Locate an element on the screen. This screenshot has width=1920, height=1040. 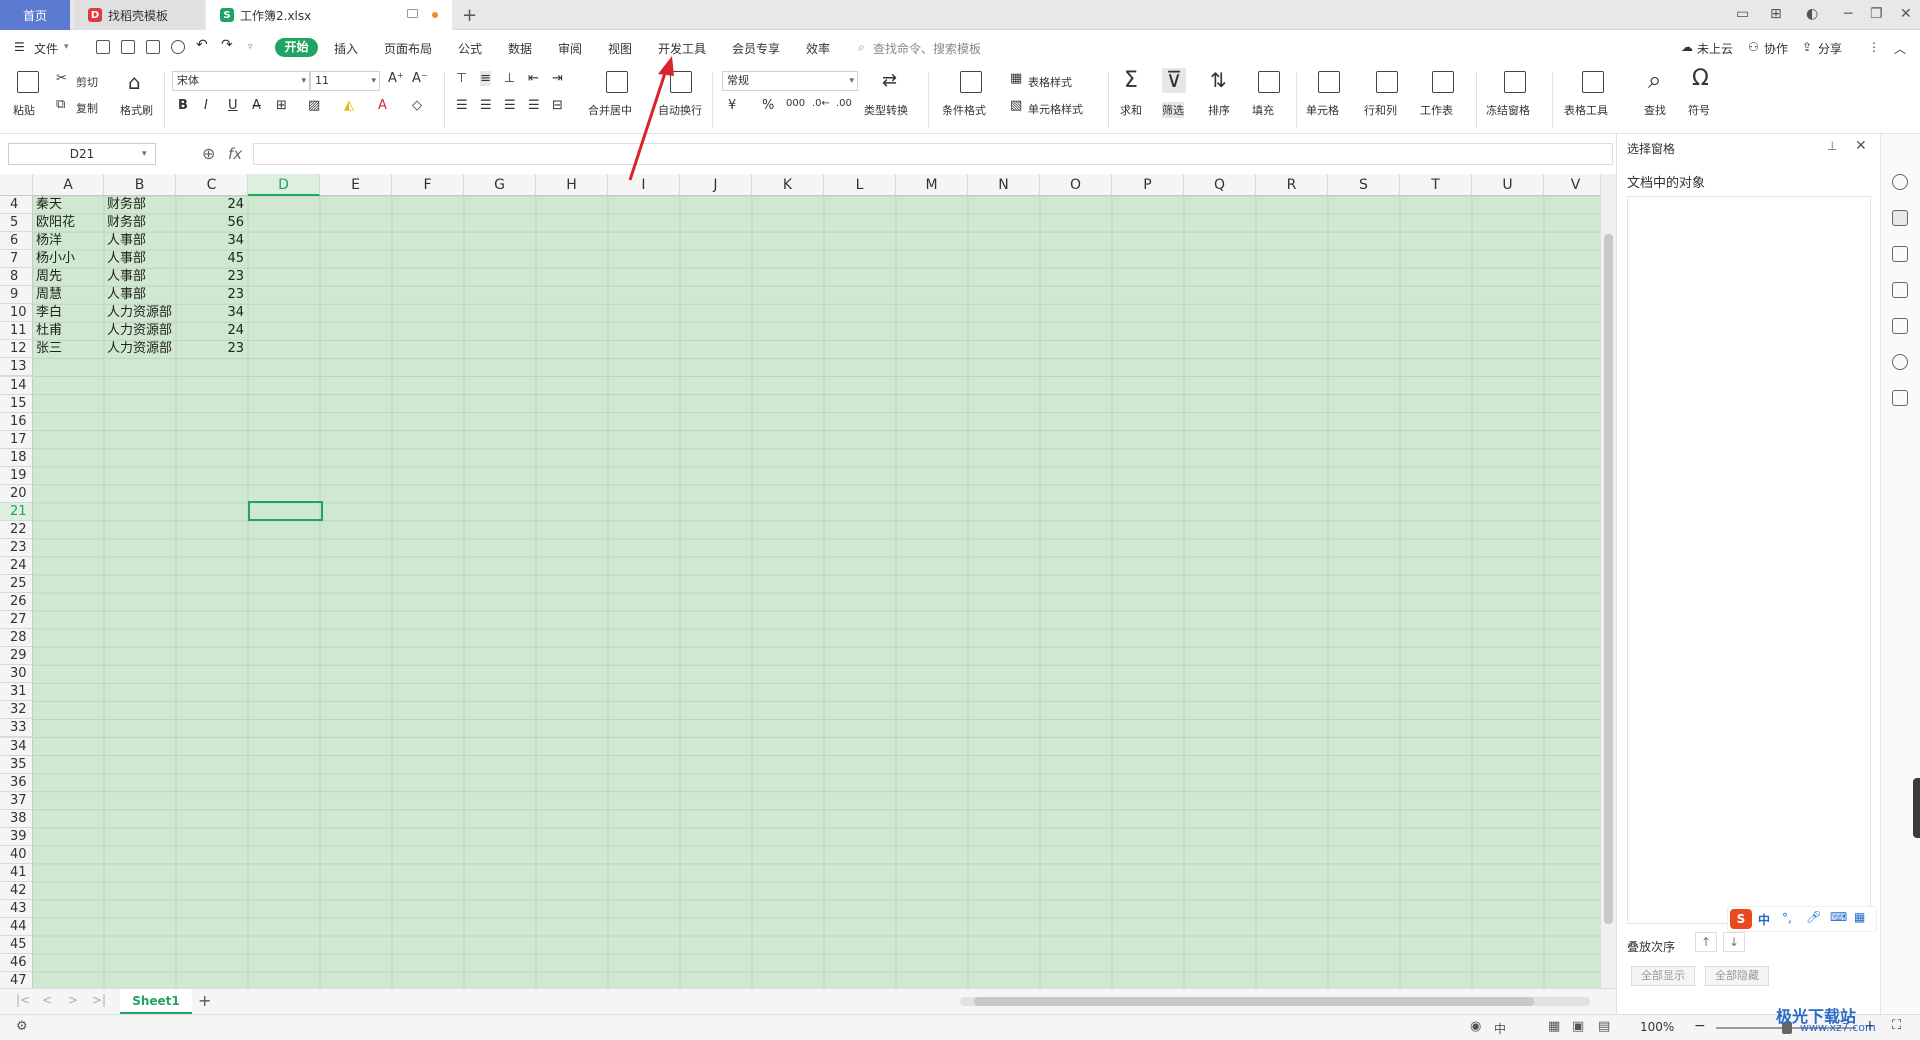
clear-format-icon: ◇ is located at coordinates (417, 105).